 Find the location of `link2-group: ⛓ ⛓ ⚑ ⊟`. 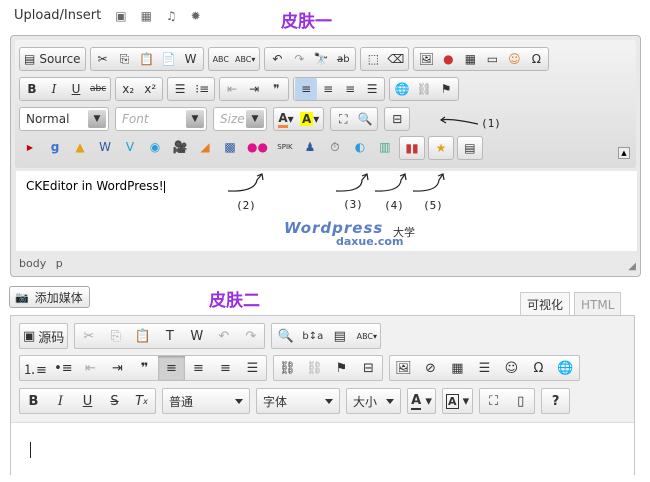

link2-group: ⛓ ⛓ ⚑ ⊟ is located at coordinates (327, 368).